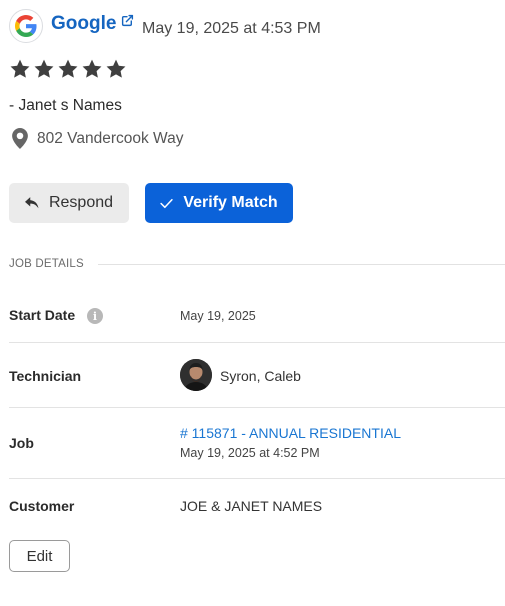  What do you see at coordinates (251, 506) in the screenshot?
I see `customer-name: JOE & JANET NAMES` at bounding box center [251, 506].